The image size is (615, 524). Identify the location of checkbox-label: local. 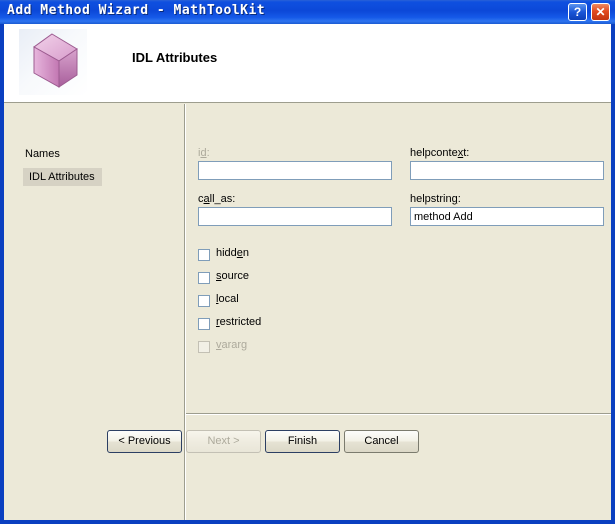
(227, 299).